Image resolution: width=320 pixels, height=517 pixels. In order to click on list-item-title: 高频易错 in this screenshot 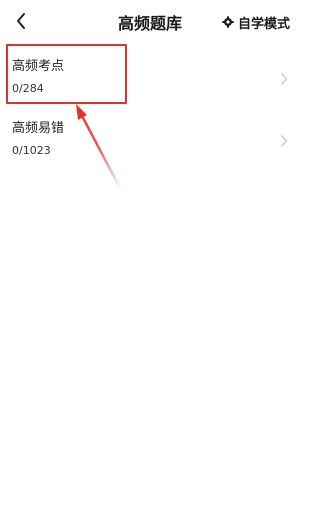, I will do `click(38, 128)`.